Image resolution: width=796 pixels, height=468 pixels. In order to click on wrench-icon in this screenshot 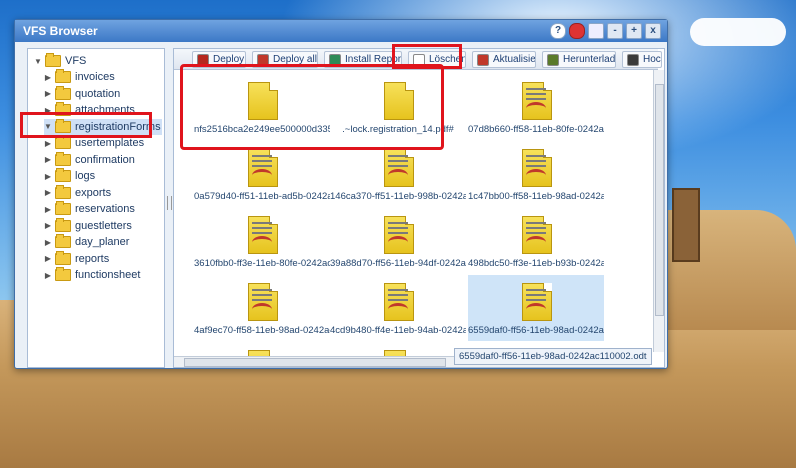, I will do `click(596, 31)`.